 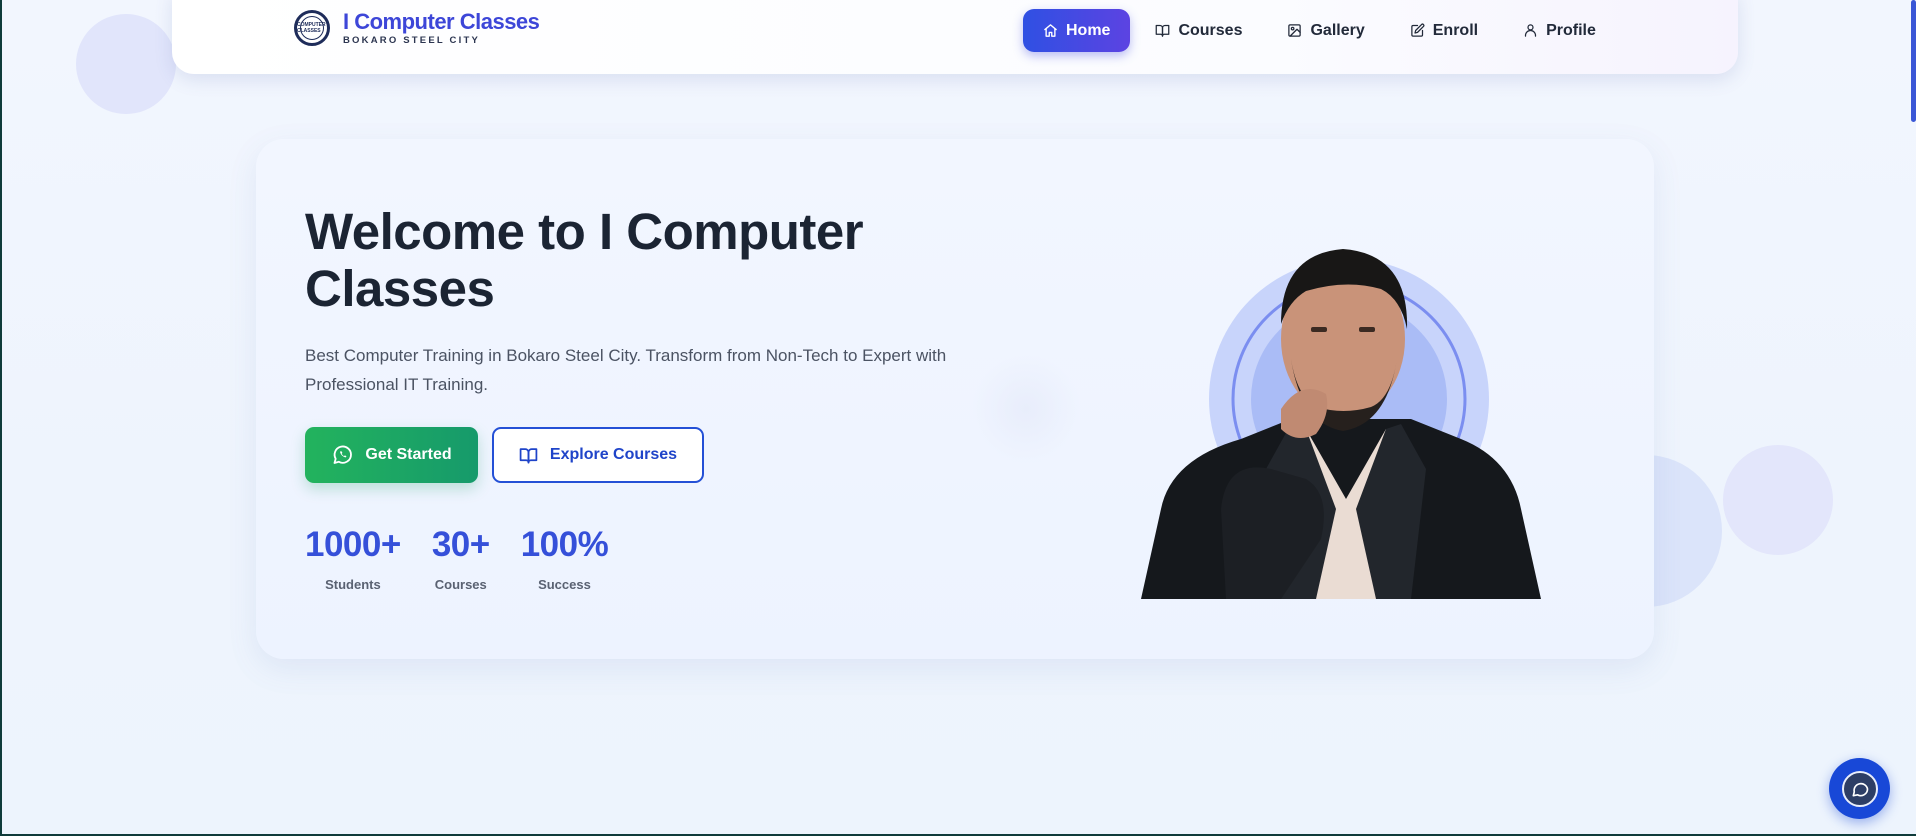 What do you see at coordinates (1571, 30) in the screenshot?
I see `nav-profile-label: Profile` at bounding box center [1571, 30].